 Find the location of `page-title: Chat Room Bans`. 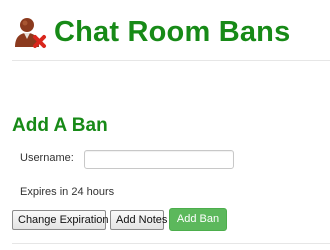

page-title: Chat Room Bans is located at coordinates (172, 32).